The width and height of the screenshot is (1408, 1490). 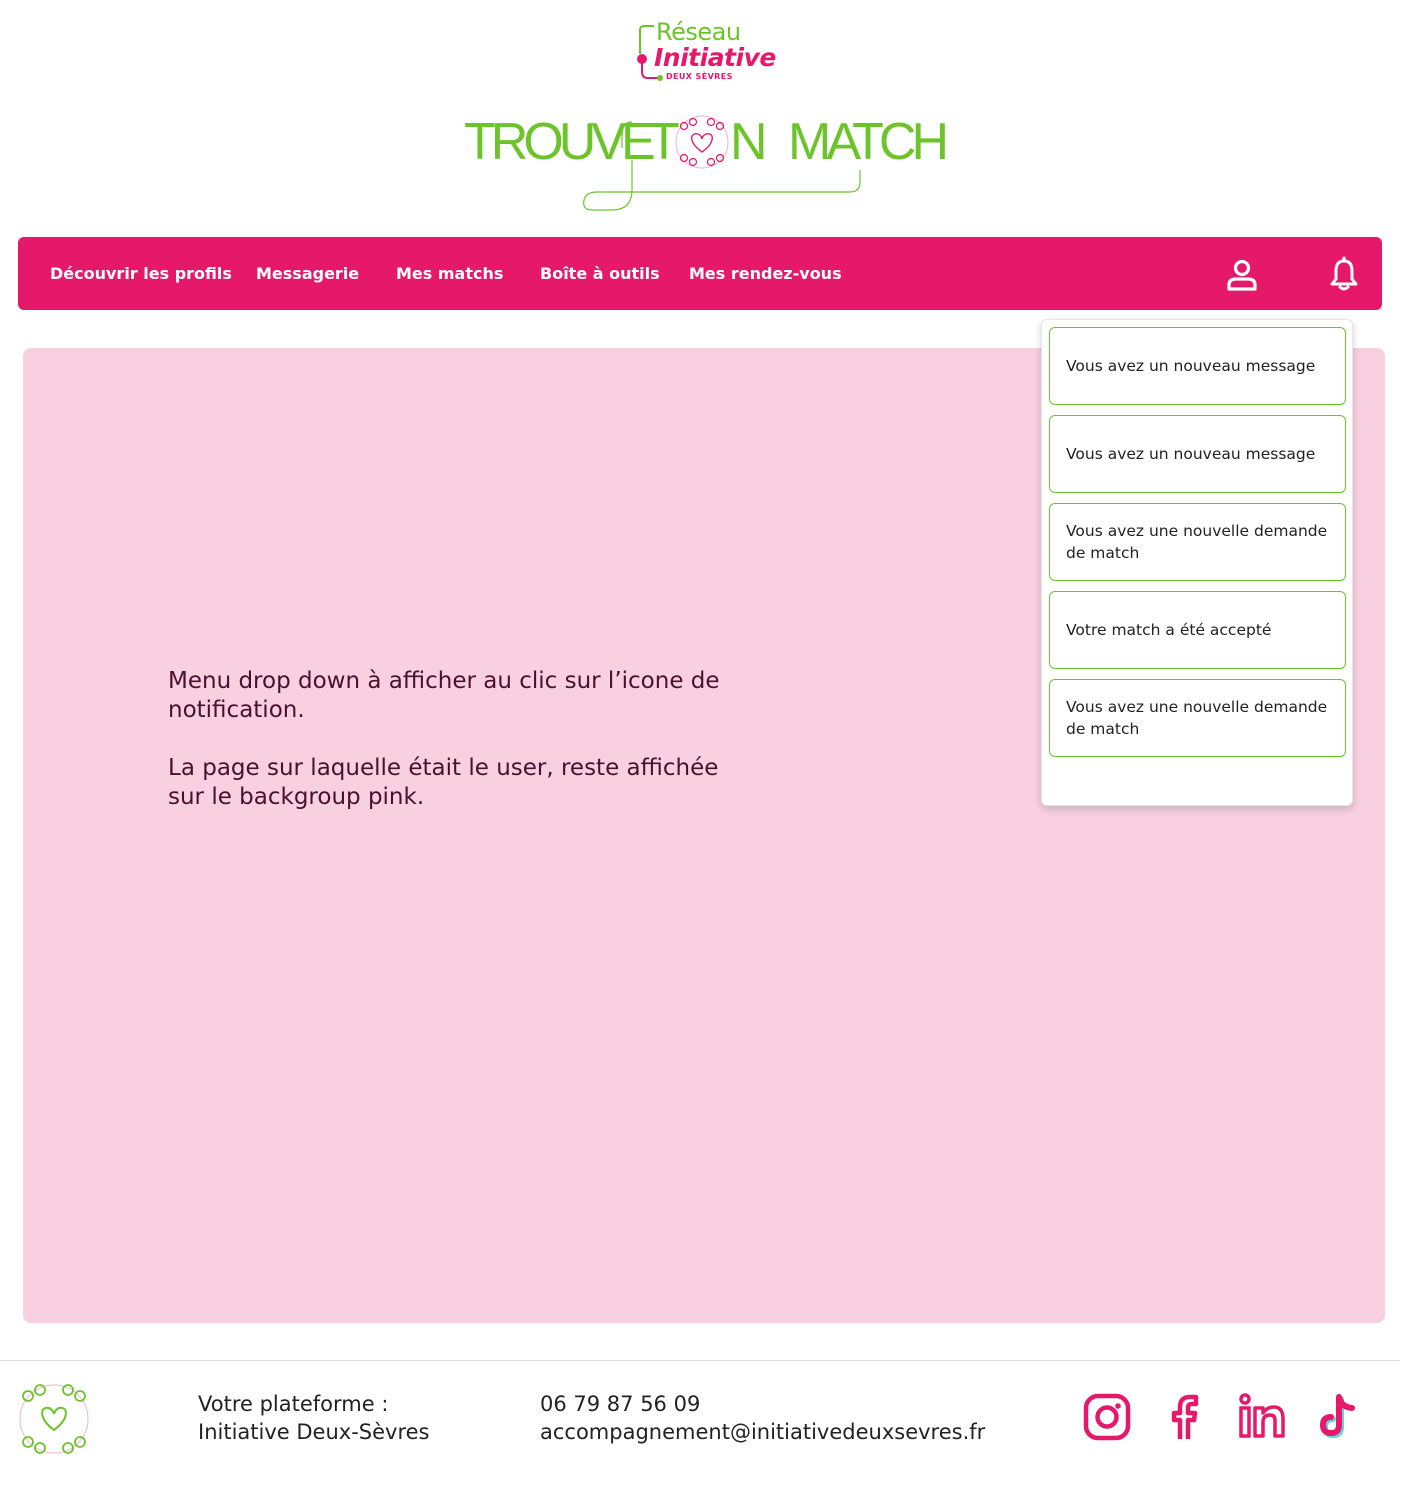 I want to click on footer-divider, so click(x=700, y=1360).